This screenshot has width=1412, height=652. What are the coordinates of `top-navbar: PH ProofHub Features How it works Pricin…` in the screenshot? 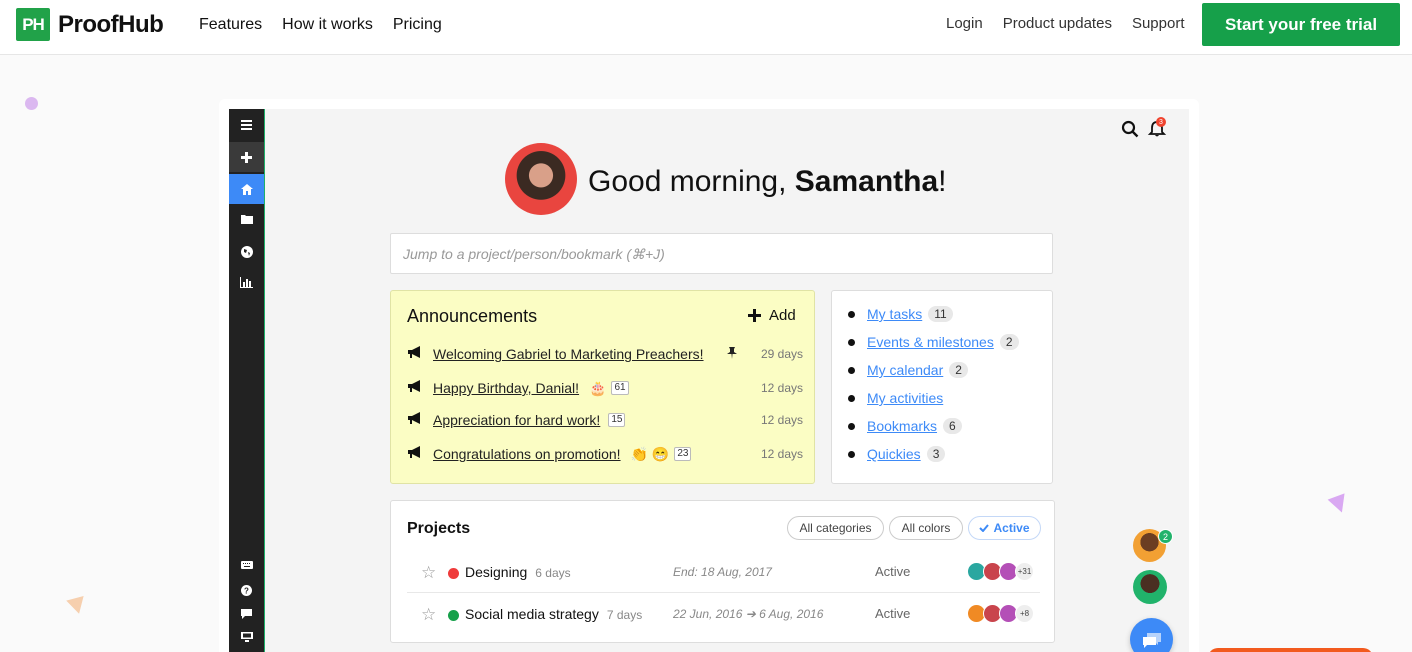 It's located at (706, 27).